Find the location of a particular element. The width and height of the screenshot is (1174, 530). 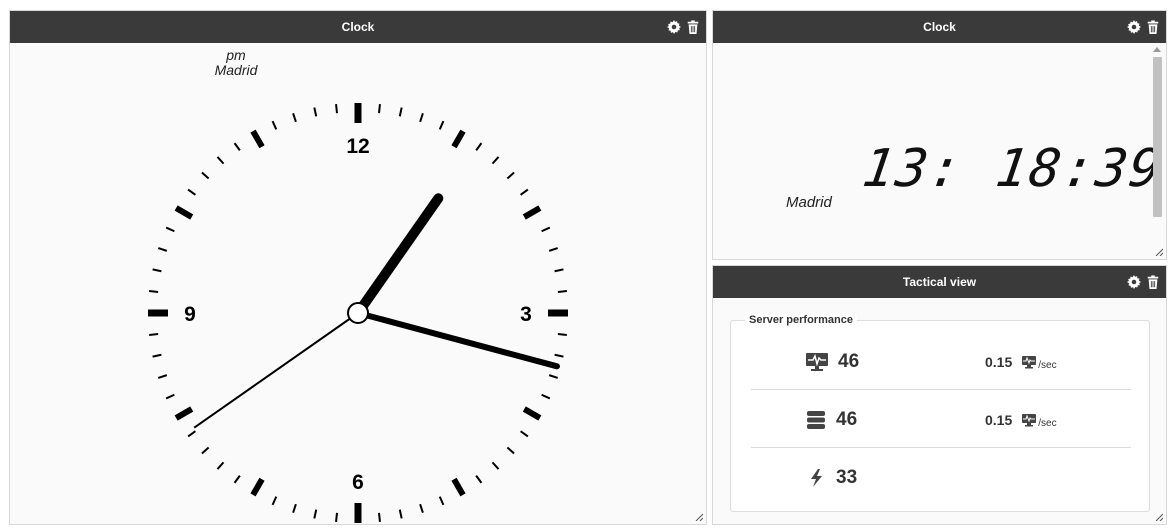

numeral-12: 12 is located at coordinates (357, 146).